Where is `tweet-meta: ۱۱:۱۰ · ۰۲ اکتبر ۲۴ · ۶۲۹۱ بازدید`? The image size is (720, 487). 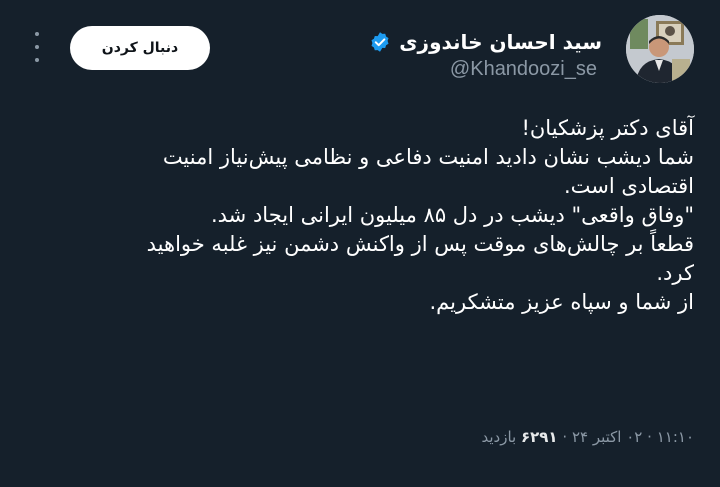
tweet-meta: ۱۱:۱۰ · ۰۲ اکتبر ۲۴ · ۶۲۹۱ بازدید is located at coordinates (587, 437).